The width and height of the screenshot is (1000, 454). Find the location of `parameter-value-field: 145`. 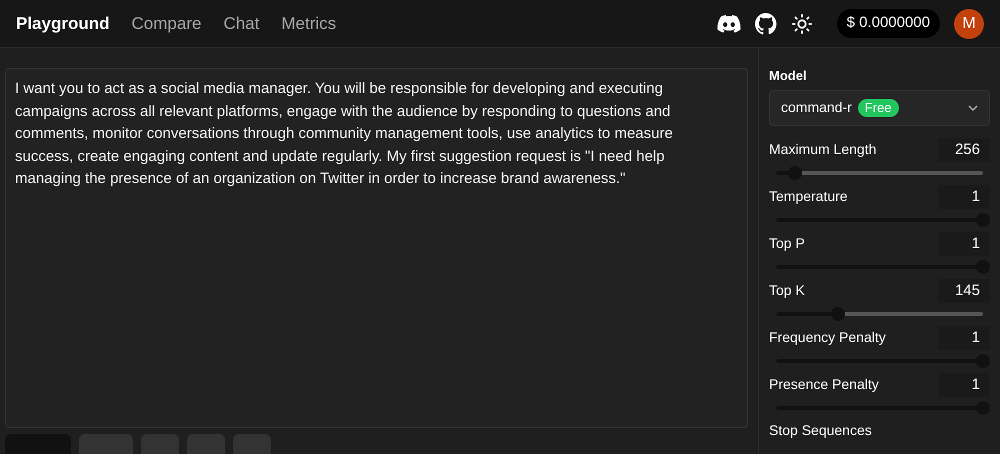

parameter-value-field: 145 is located at coordinates (964, 290).